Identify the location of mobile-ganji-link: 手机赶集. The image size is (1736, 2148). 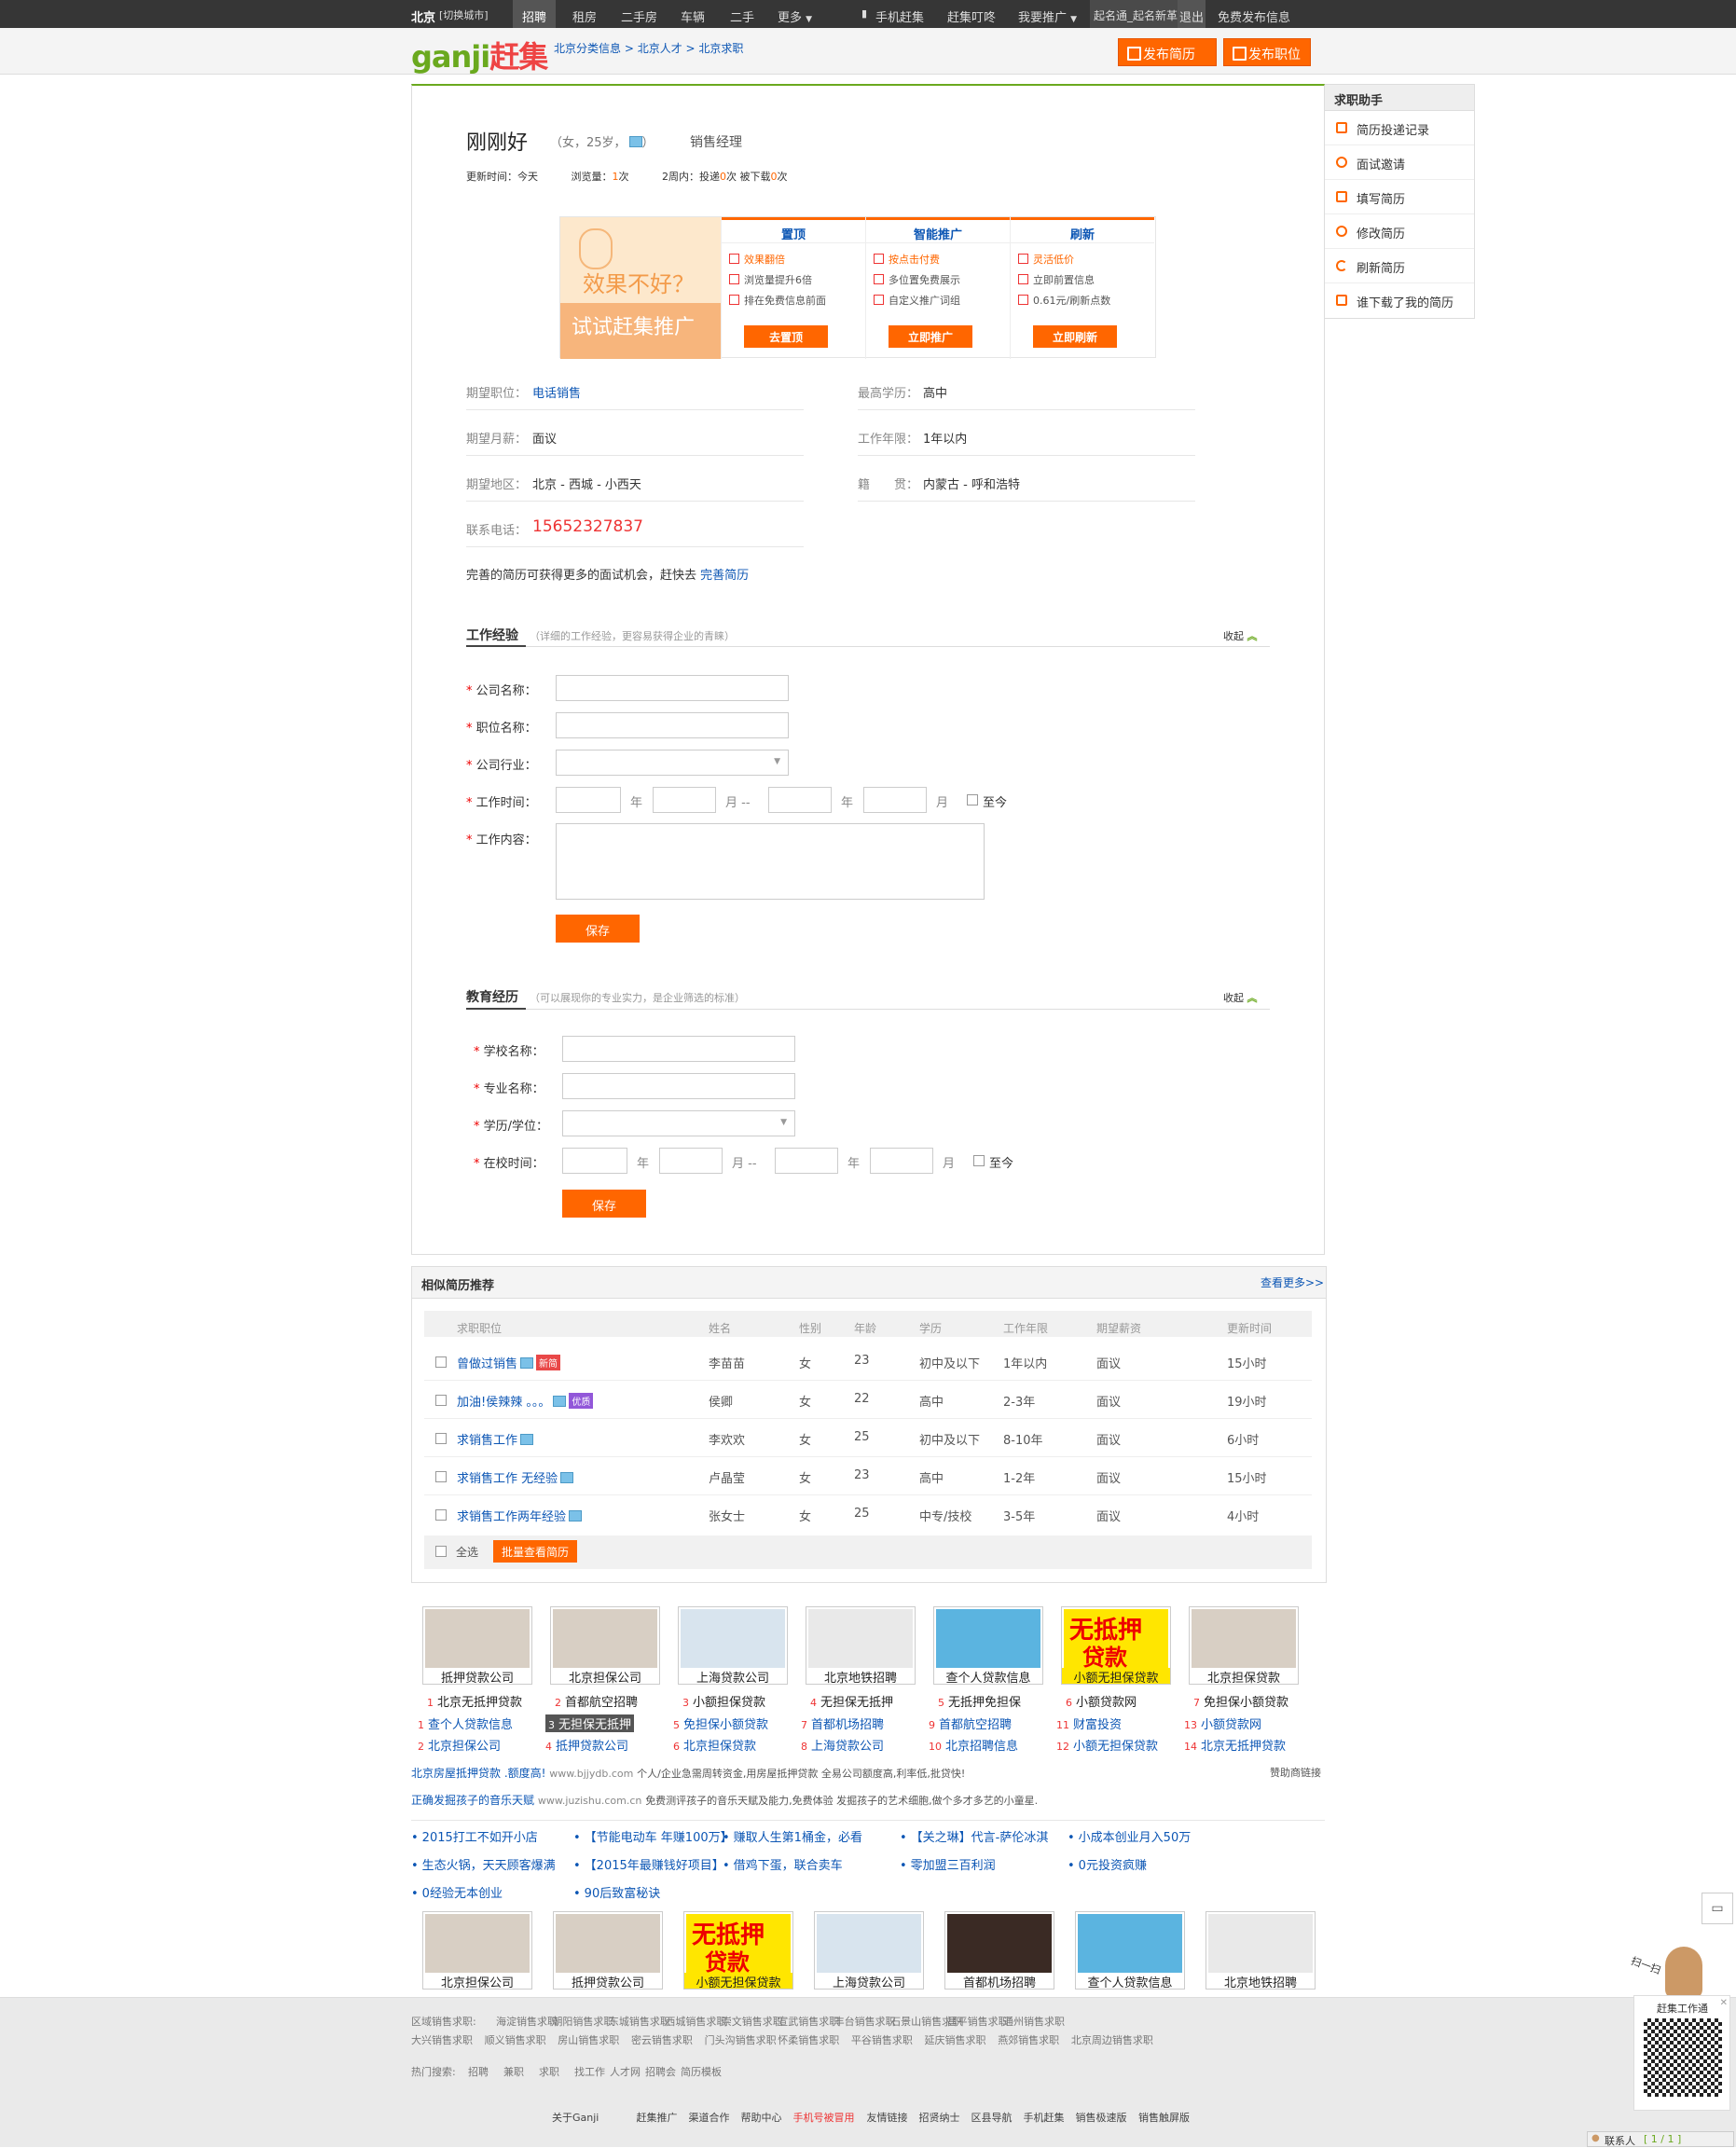
(899, 16).